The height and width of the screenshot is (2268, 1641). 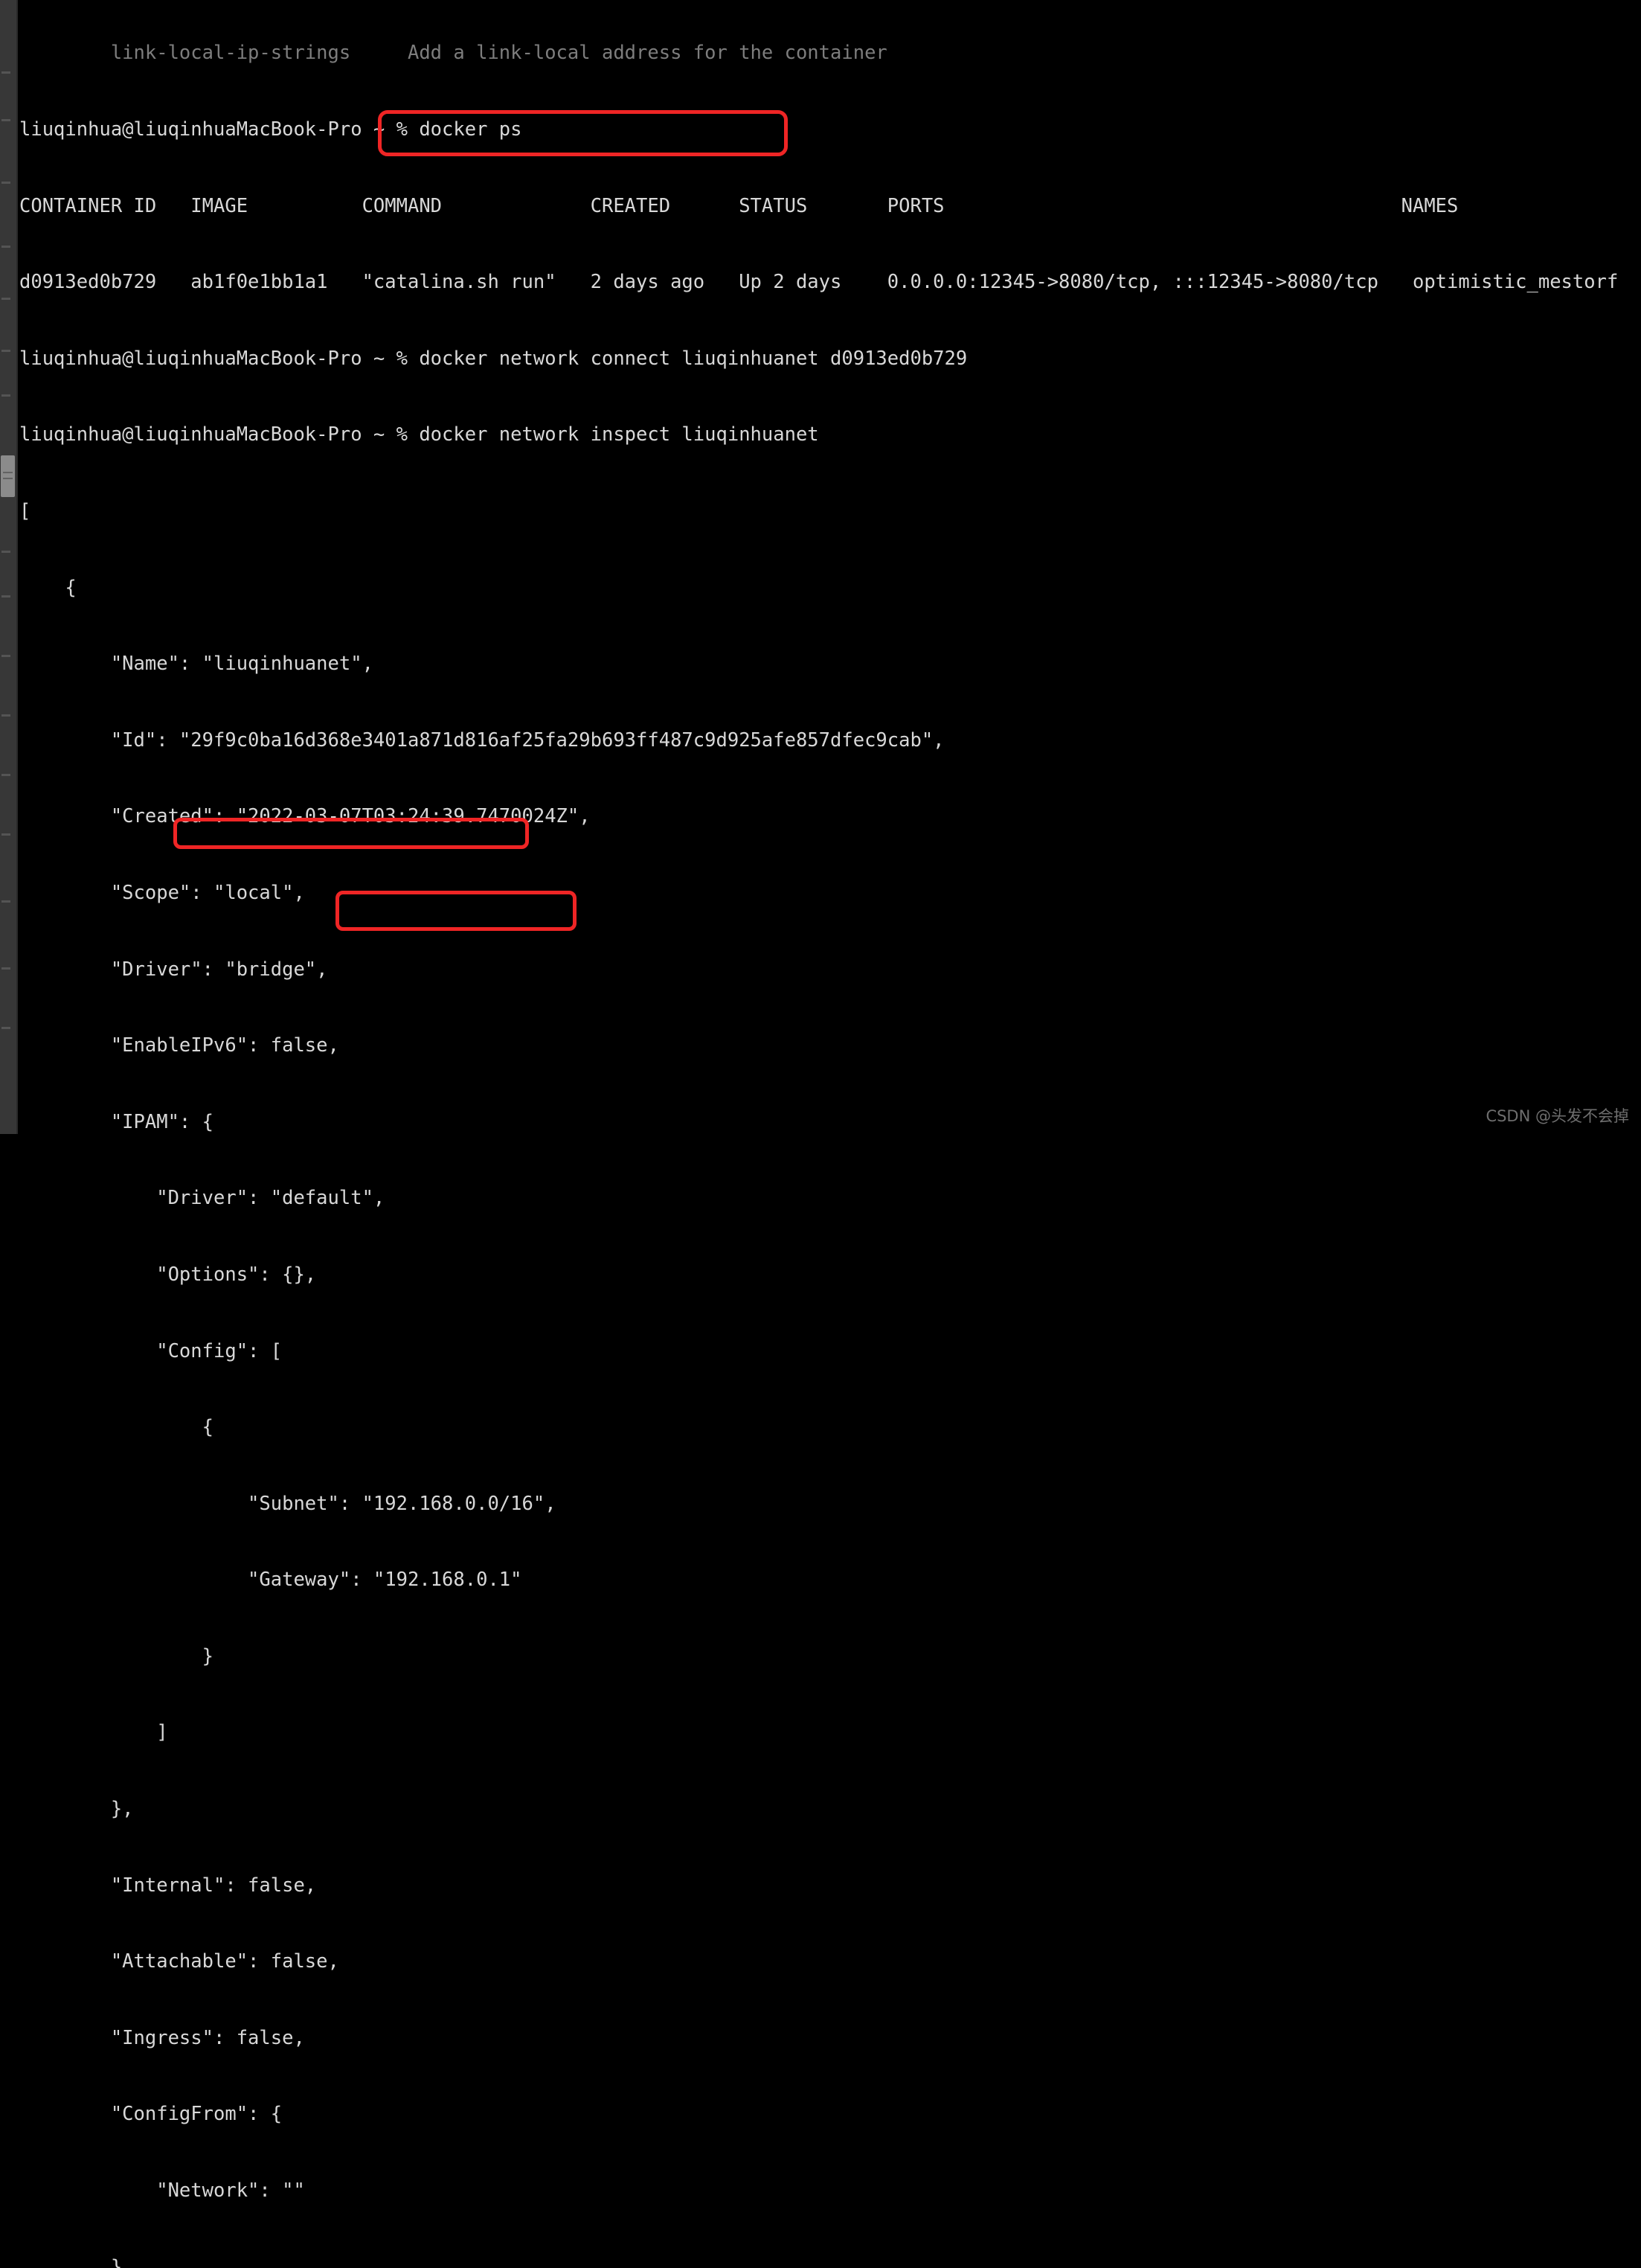 What do you see at coordinates (162, 2037) in the screenshot?
I see `terminal-line: "Ingress": false,` at bounding box center [162, 2037].